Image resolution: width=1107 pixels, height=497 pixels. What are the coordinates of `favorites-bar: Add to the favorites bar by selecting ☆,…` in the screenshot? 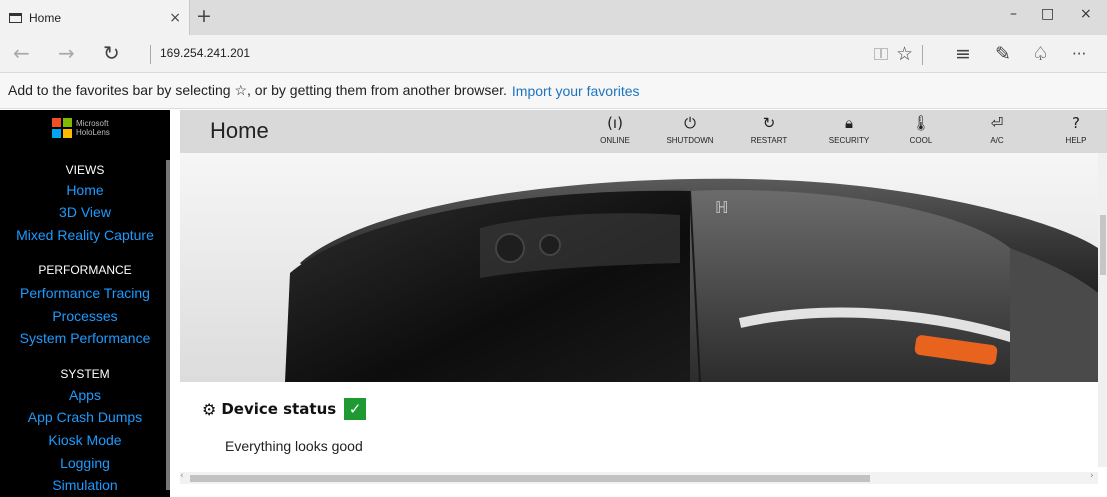 It's located at (553, 91).